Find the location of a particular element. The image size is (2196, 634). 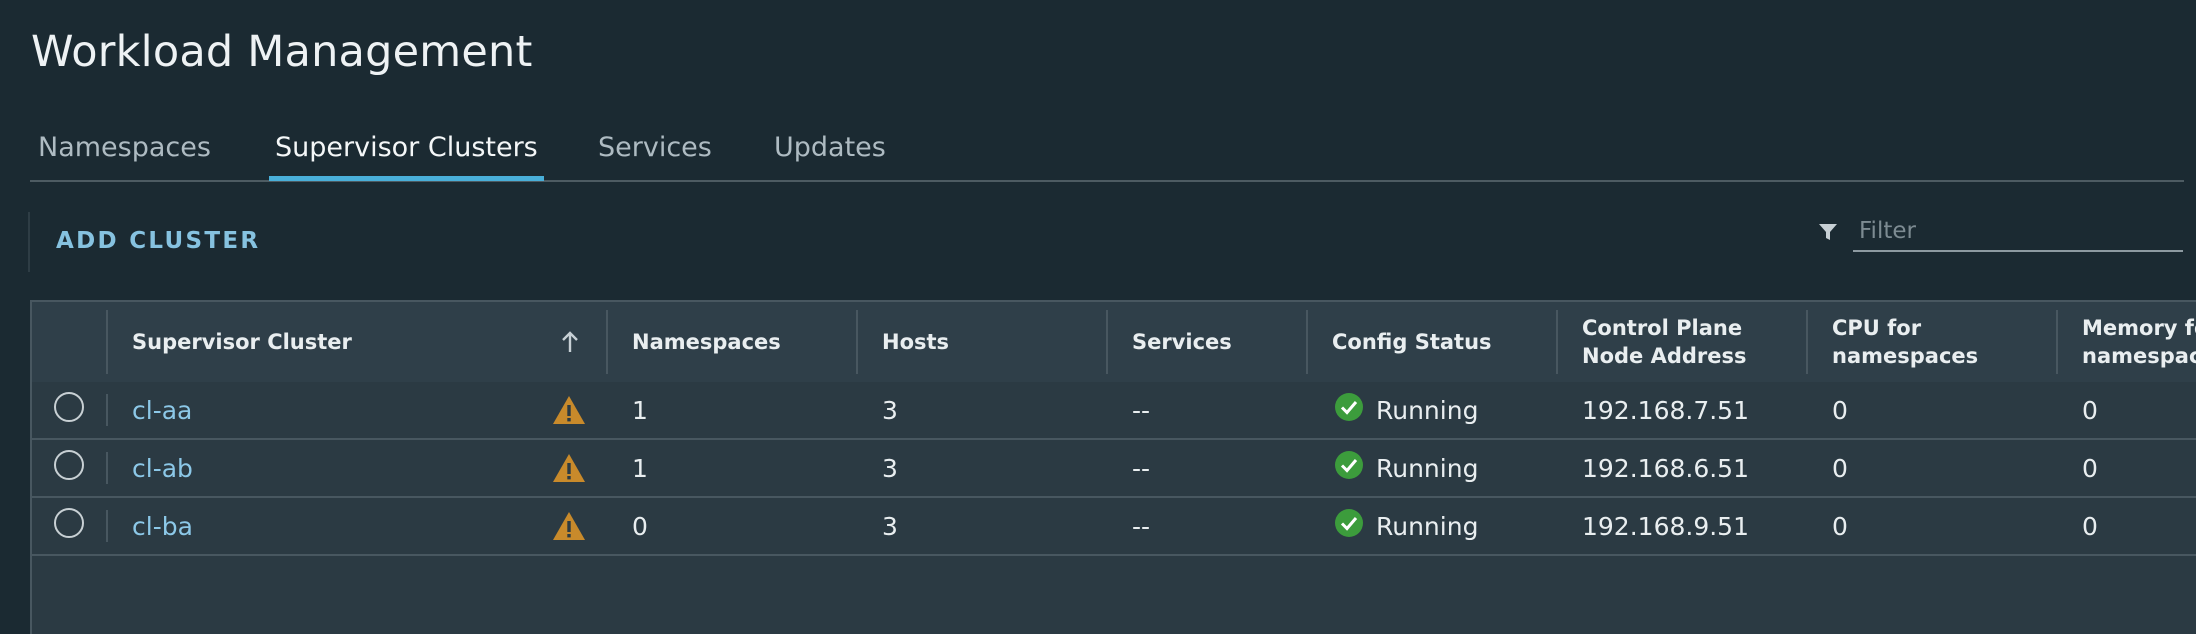

sort-ascending-icon is located at coordinates (570, 342).